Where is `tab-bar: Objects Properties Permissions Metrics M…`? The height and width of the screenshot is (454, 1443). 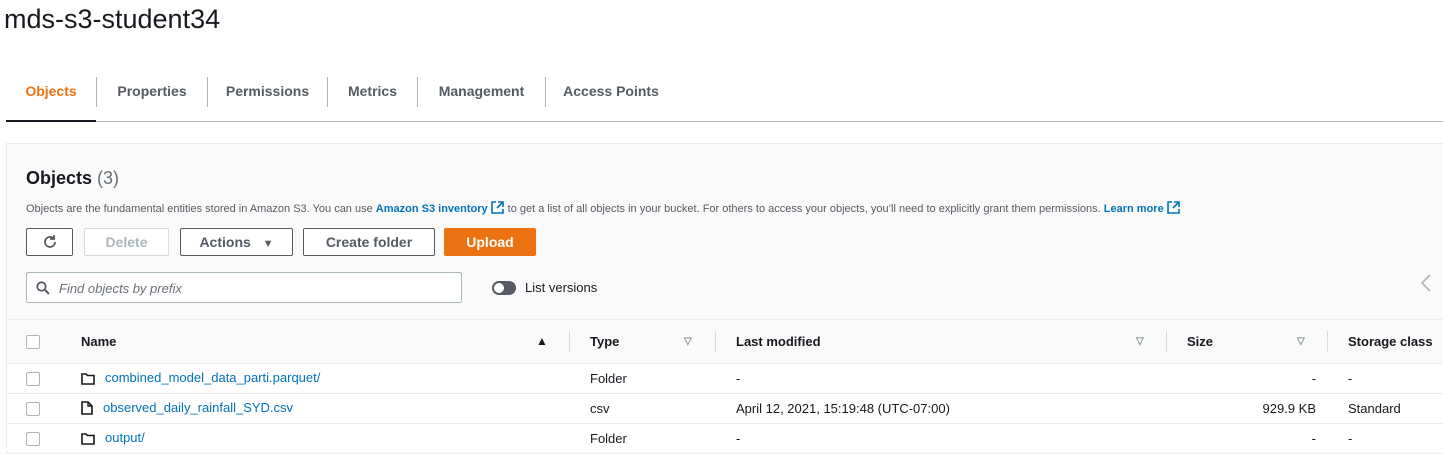 tab-bar: Objects Properties Permissions Metrics M… is located at coordinates (724, 92).